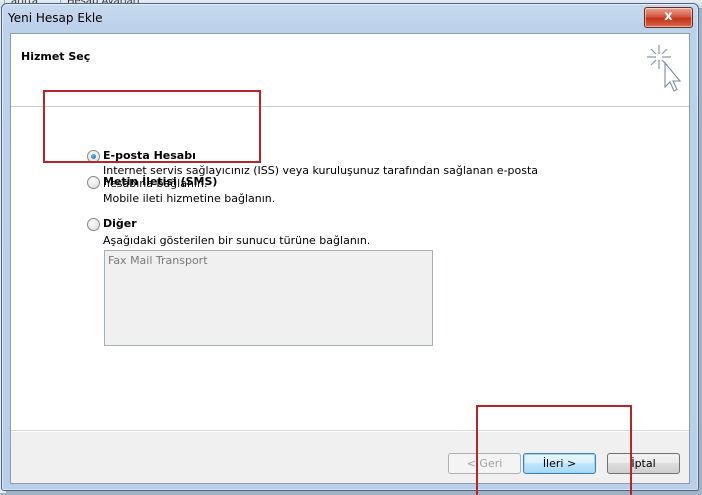 The image size is (702, 495). What do you see at coordinates (93, 182) in the screenshot?
I see `sms-radio` at bounding box center [93, 182].